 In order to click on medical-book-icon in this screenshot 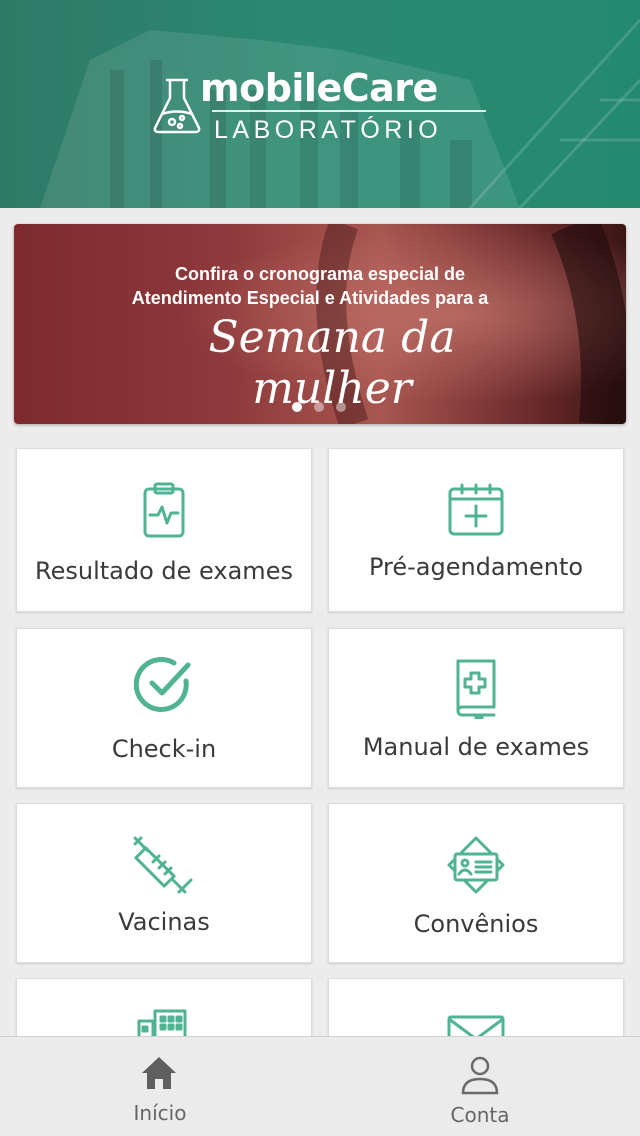, I will do `click(476, 689)`.